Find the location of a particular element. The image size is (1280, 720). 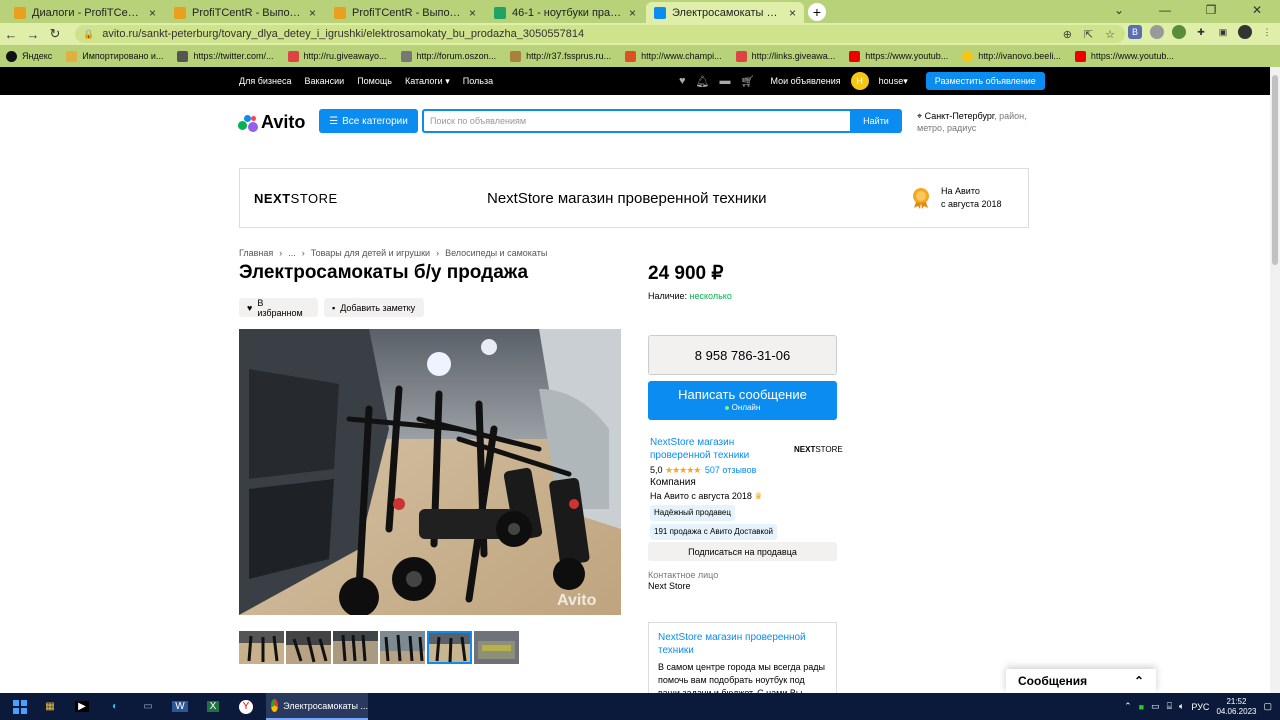

tray-app-icon: ▭ is located at coordinates (1155, 706).